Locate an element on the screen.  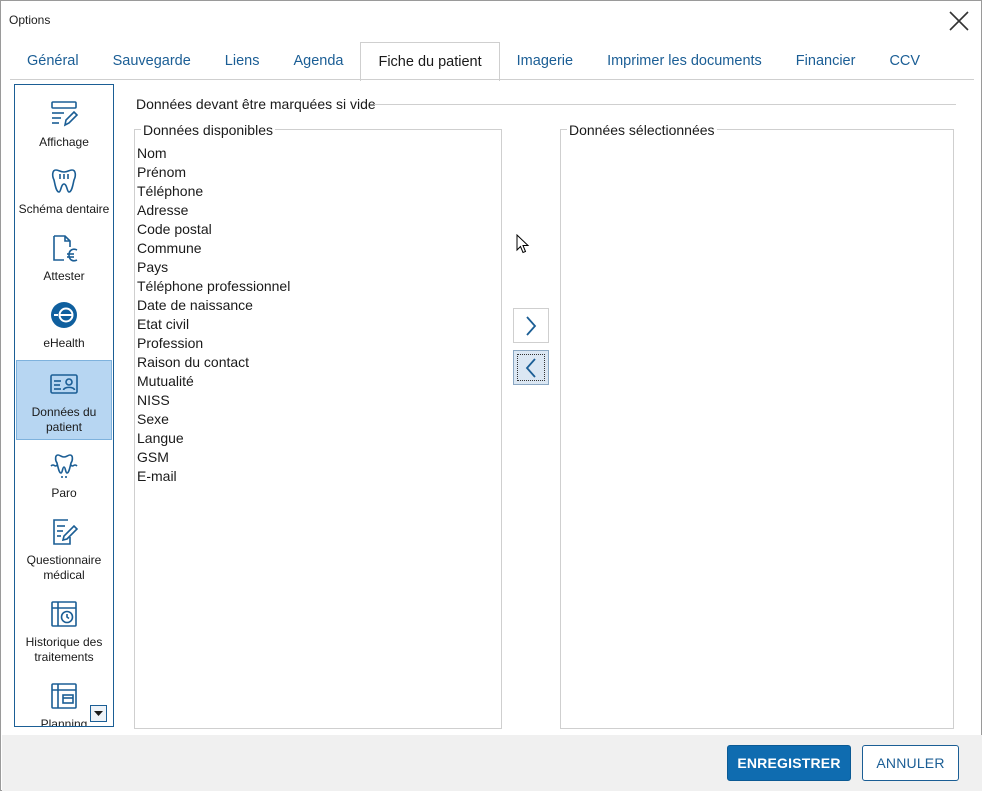
selected-data-legend: Données sélectionnées is located at coordinates (642, 130).